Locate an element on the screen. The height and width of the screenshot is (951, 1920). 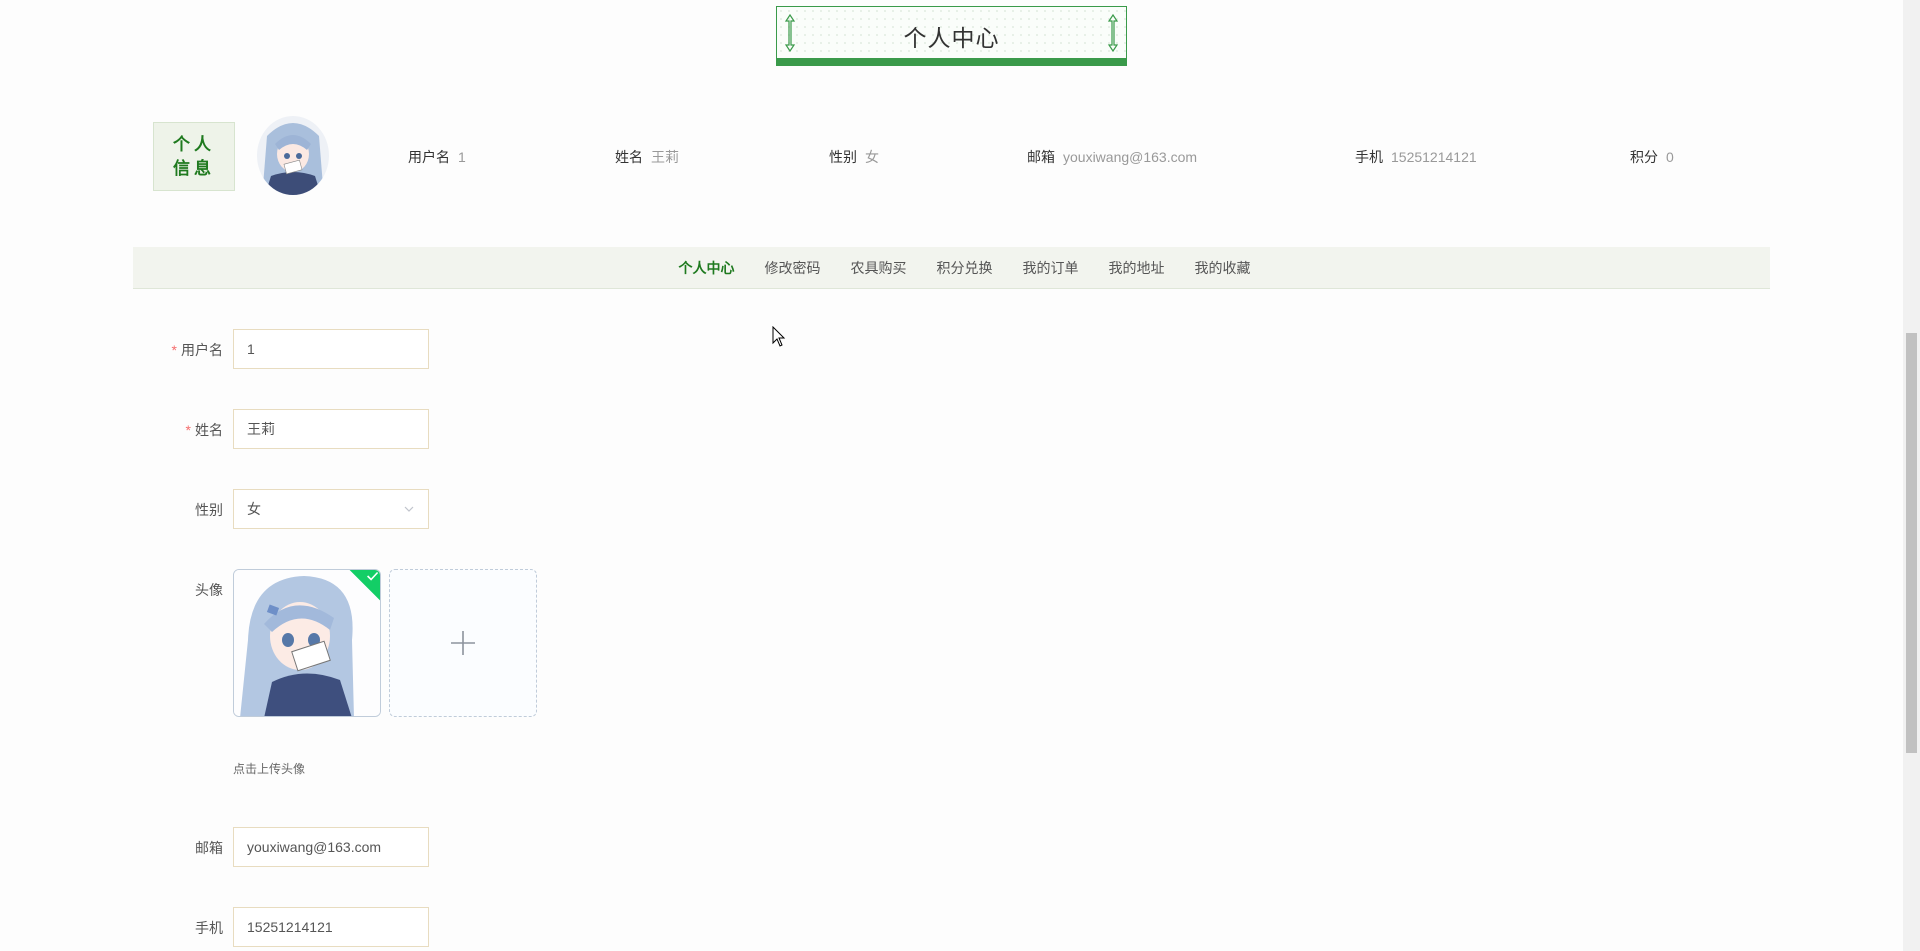
mouse-cursor-icon is located at coordinates (779, 336).